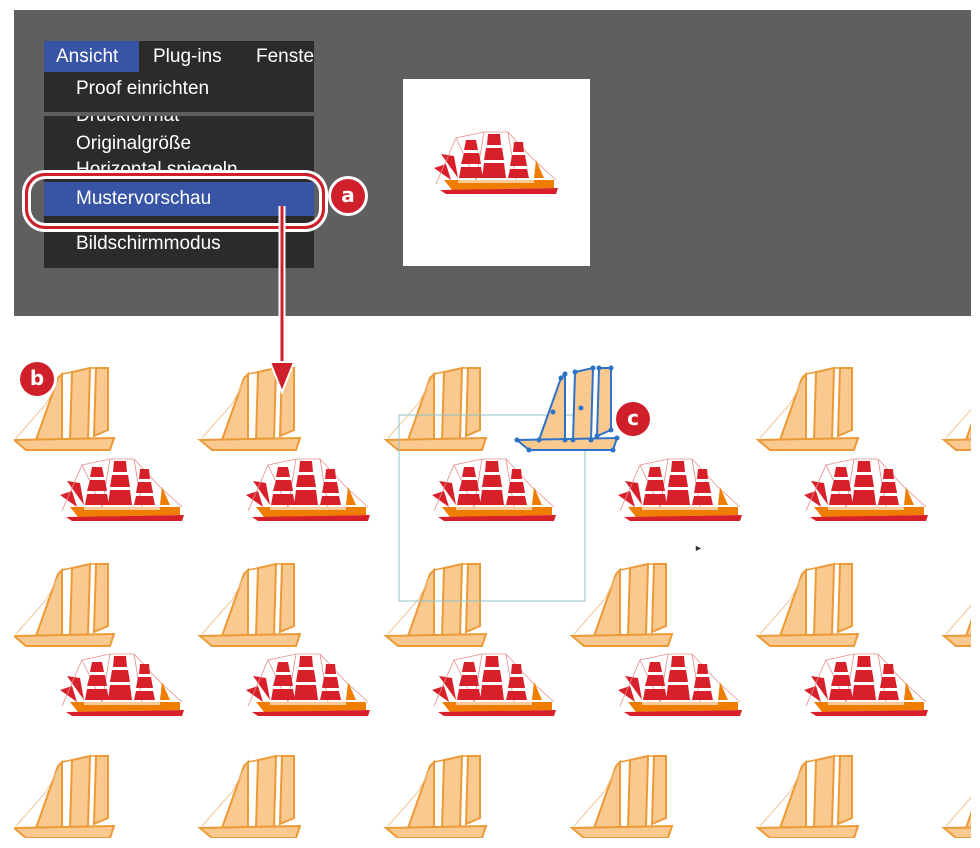 The height and width of the screenshot is (848, 980). Describe the element at coordinates (142, 89) in the screenshot. I see `menu-item-proof-einrichten: Proof einrichten` at that location.